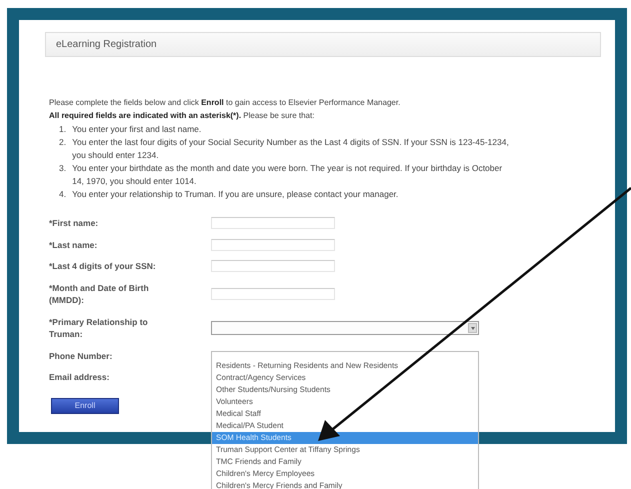 This screenshot has height=489, width=631. I want to click on field-label: *First name:, so click(74, 223).